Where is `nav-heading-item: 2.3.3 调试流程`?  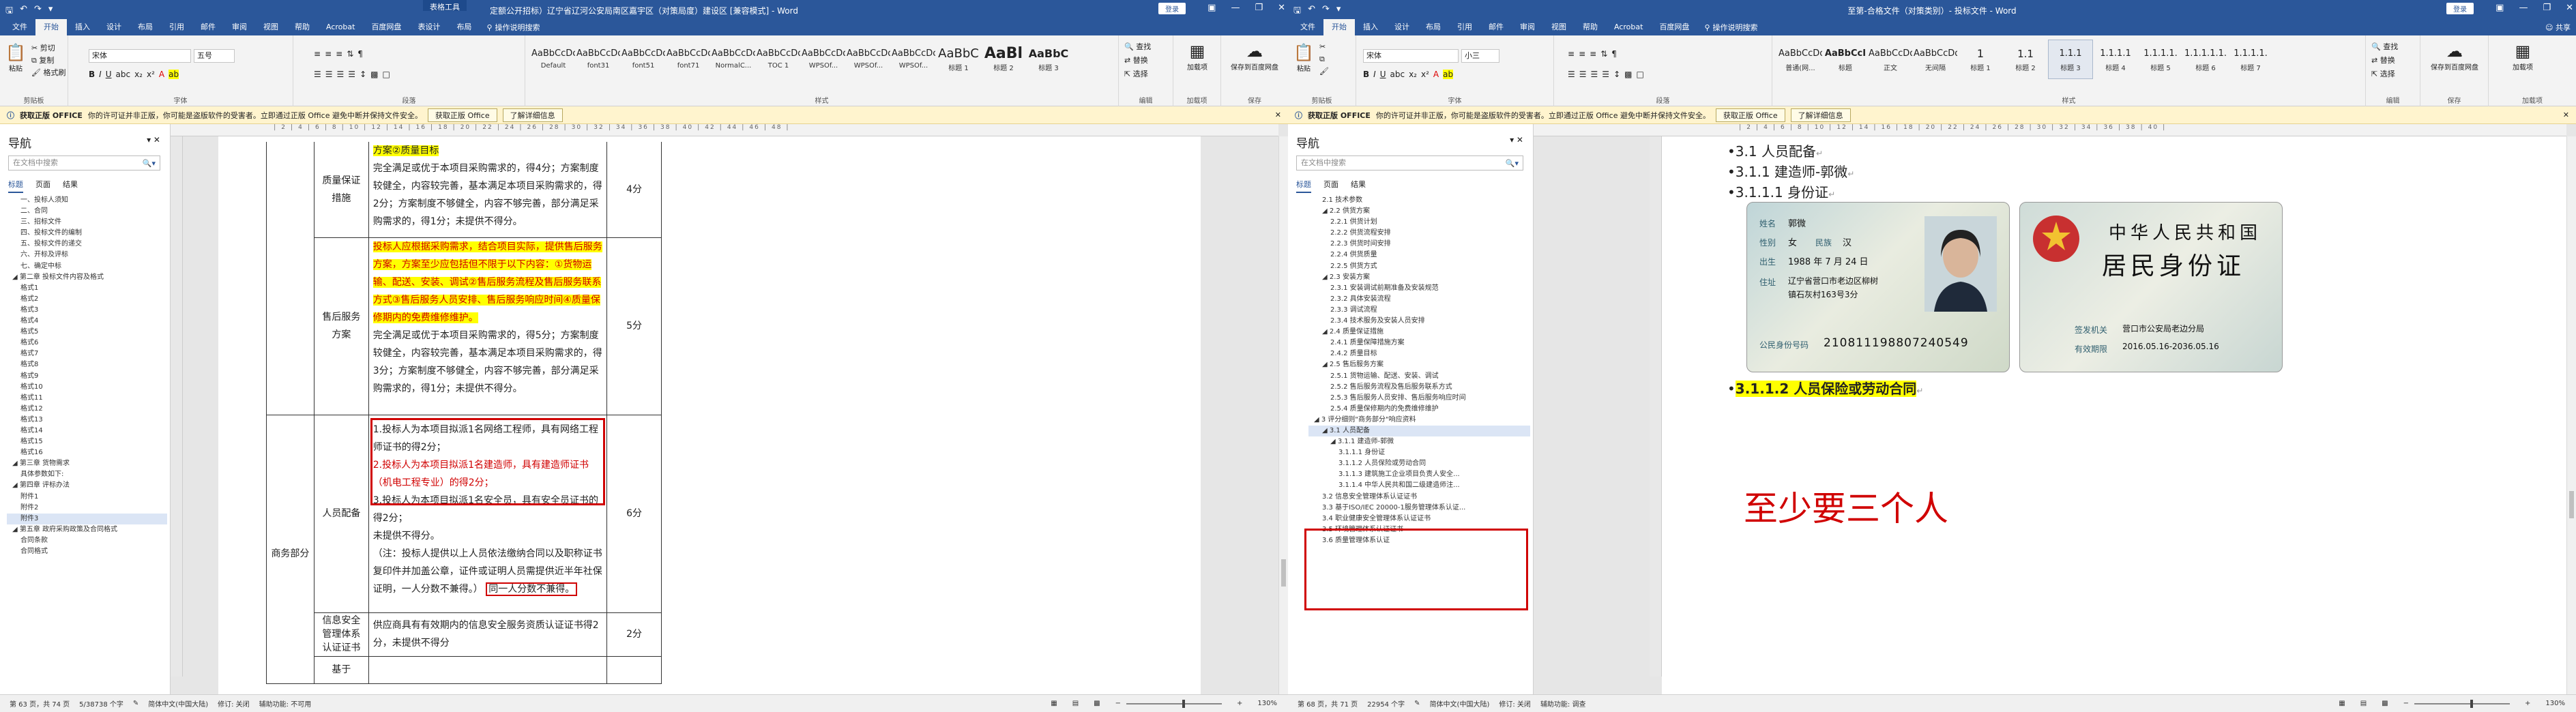 nav-heading-item: 2.3.3 调试流程 is located at coordinates (1419, 310).